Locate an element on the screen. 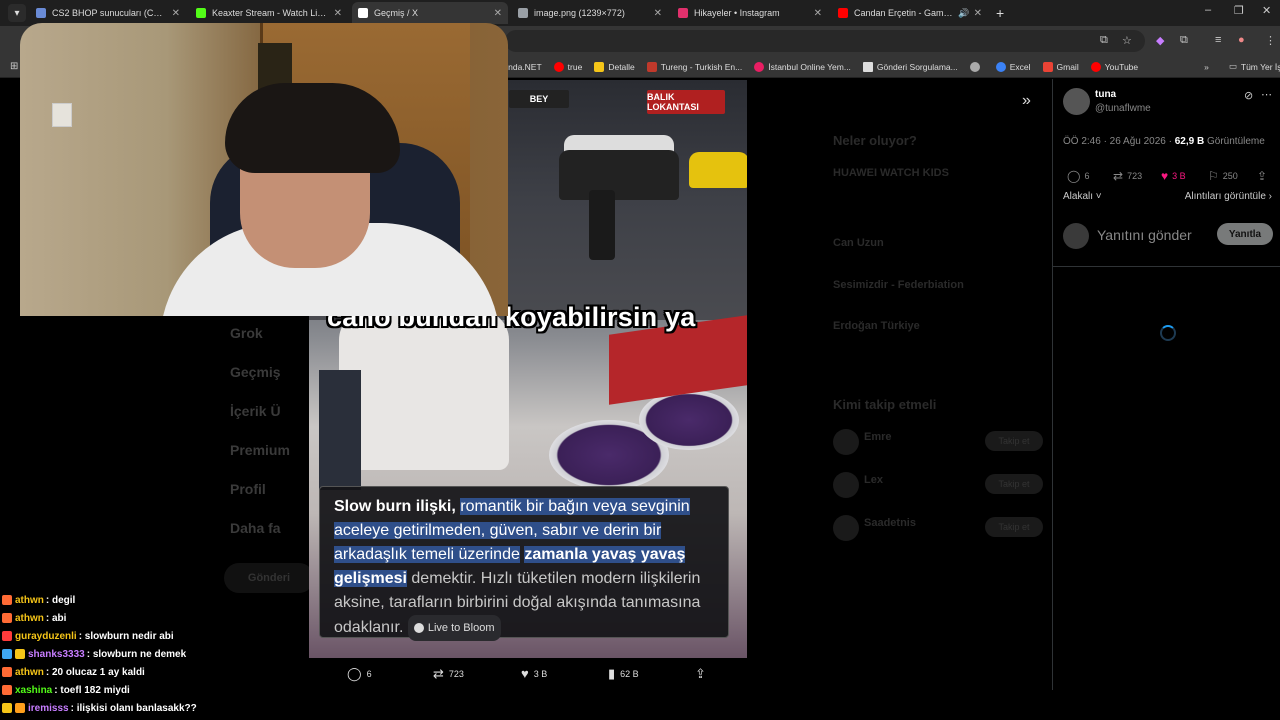  chat-text: : degil is located at coordinates (60, 600).